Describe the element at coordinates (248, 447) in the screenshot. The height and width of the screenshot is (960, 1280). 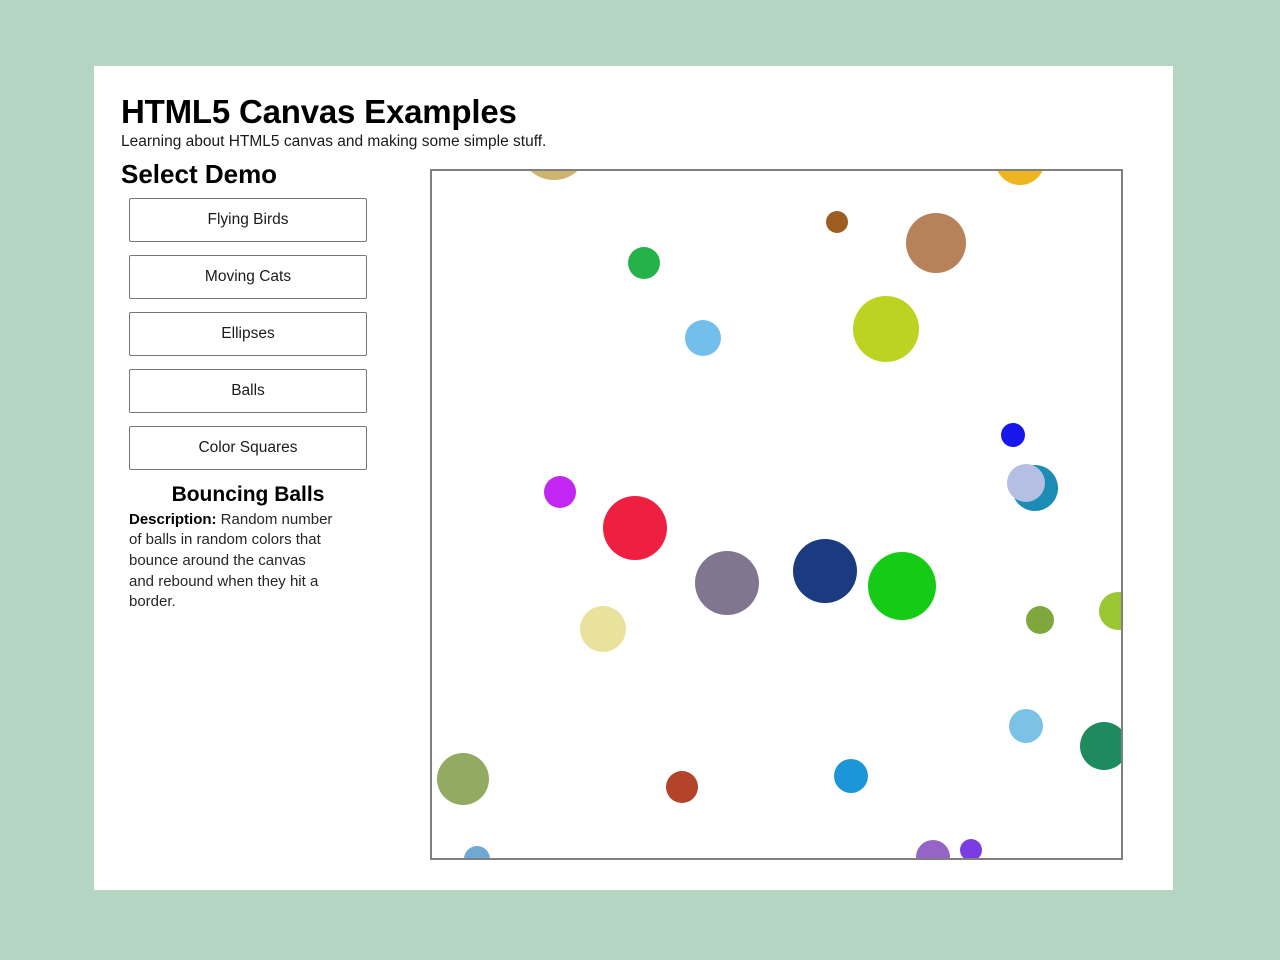
I see `demo-button-color-squares: Color Squares` at that location.